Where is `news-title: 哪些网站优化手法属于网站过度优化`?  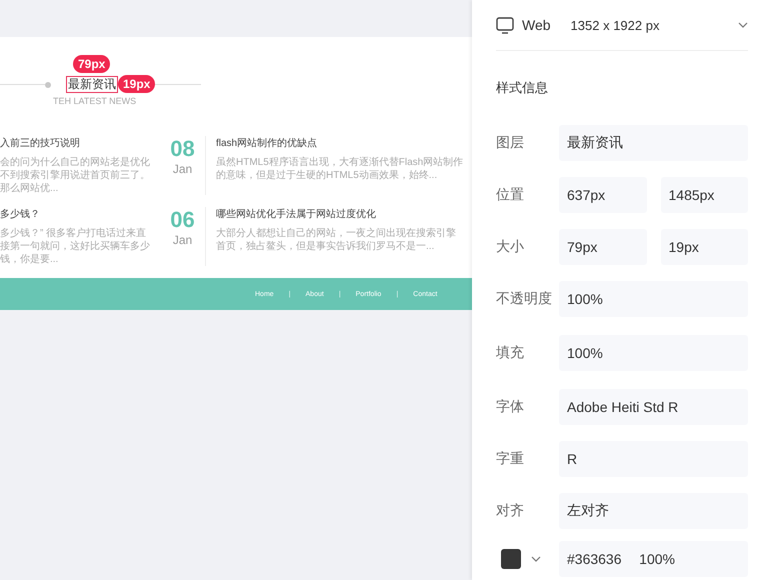
news-title: 哪些网站优化手法属于网站过度优化 is located at coordinates (296, 214).